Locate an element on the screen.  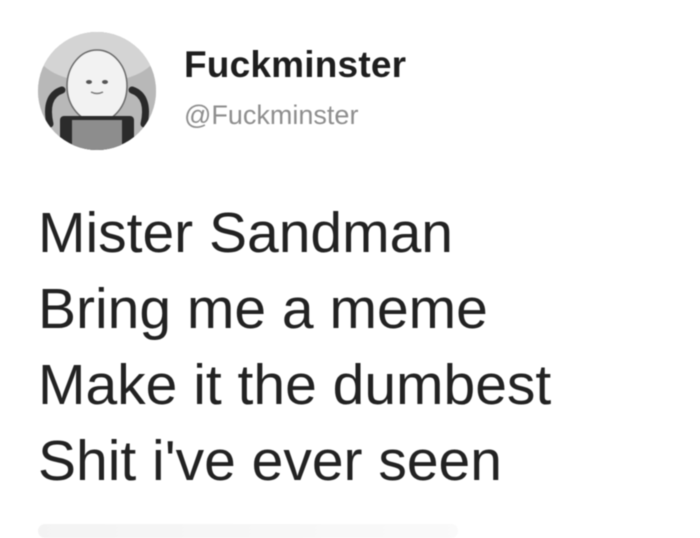
tweet-line: Bring me a meme is located at coordinates (263, 309).